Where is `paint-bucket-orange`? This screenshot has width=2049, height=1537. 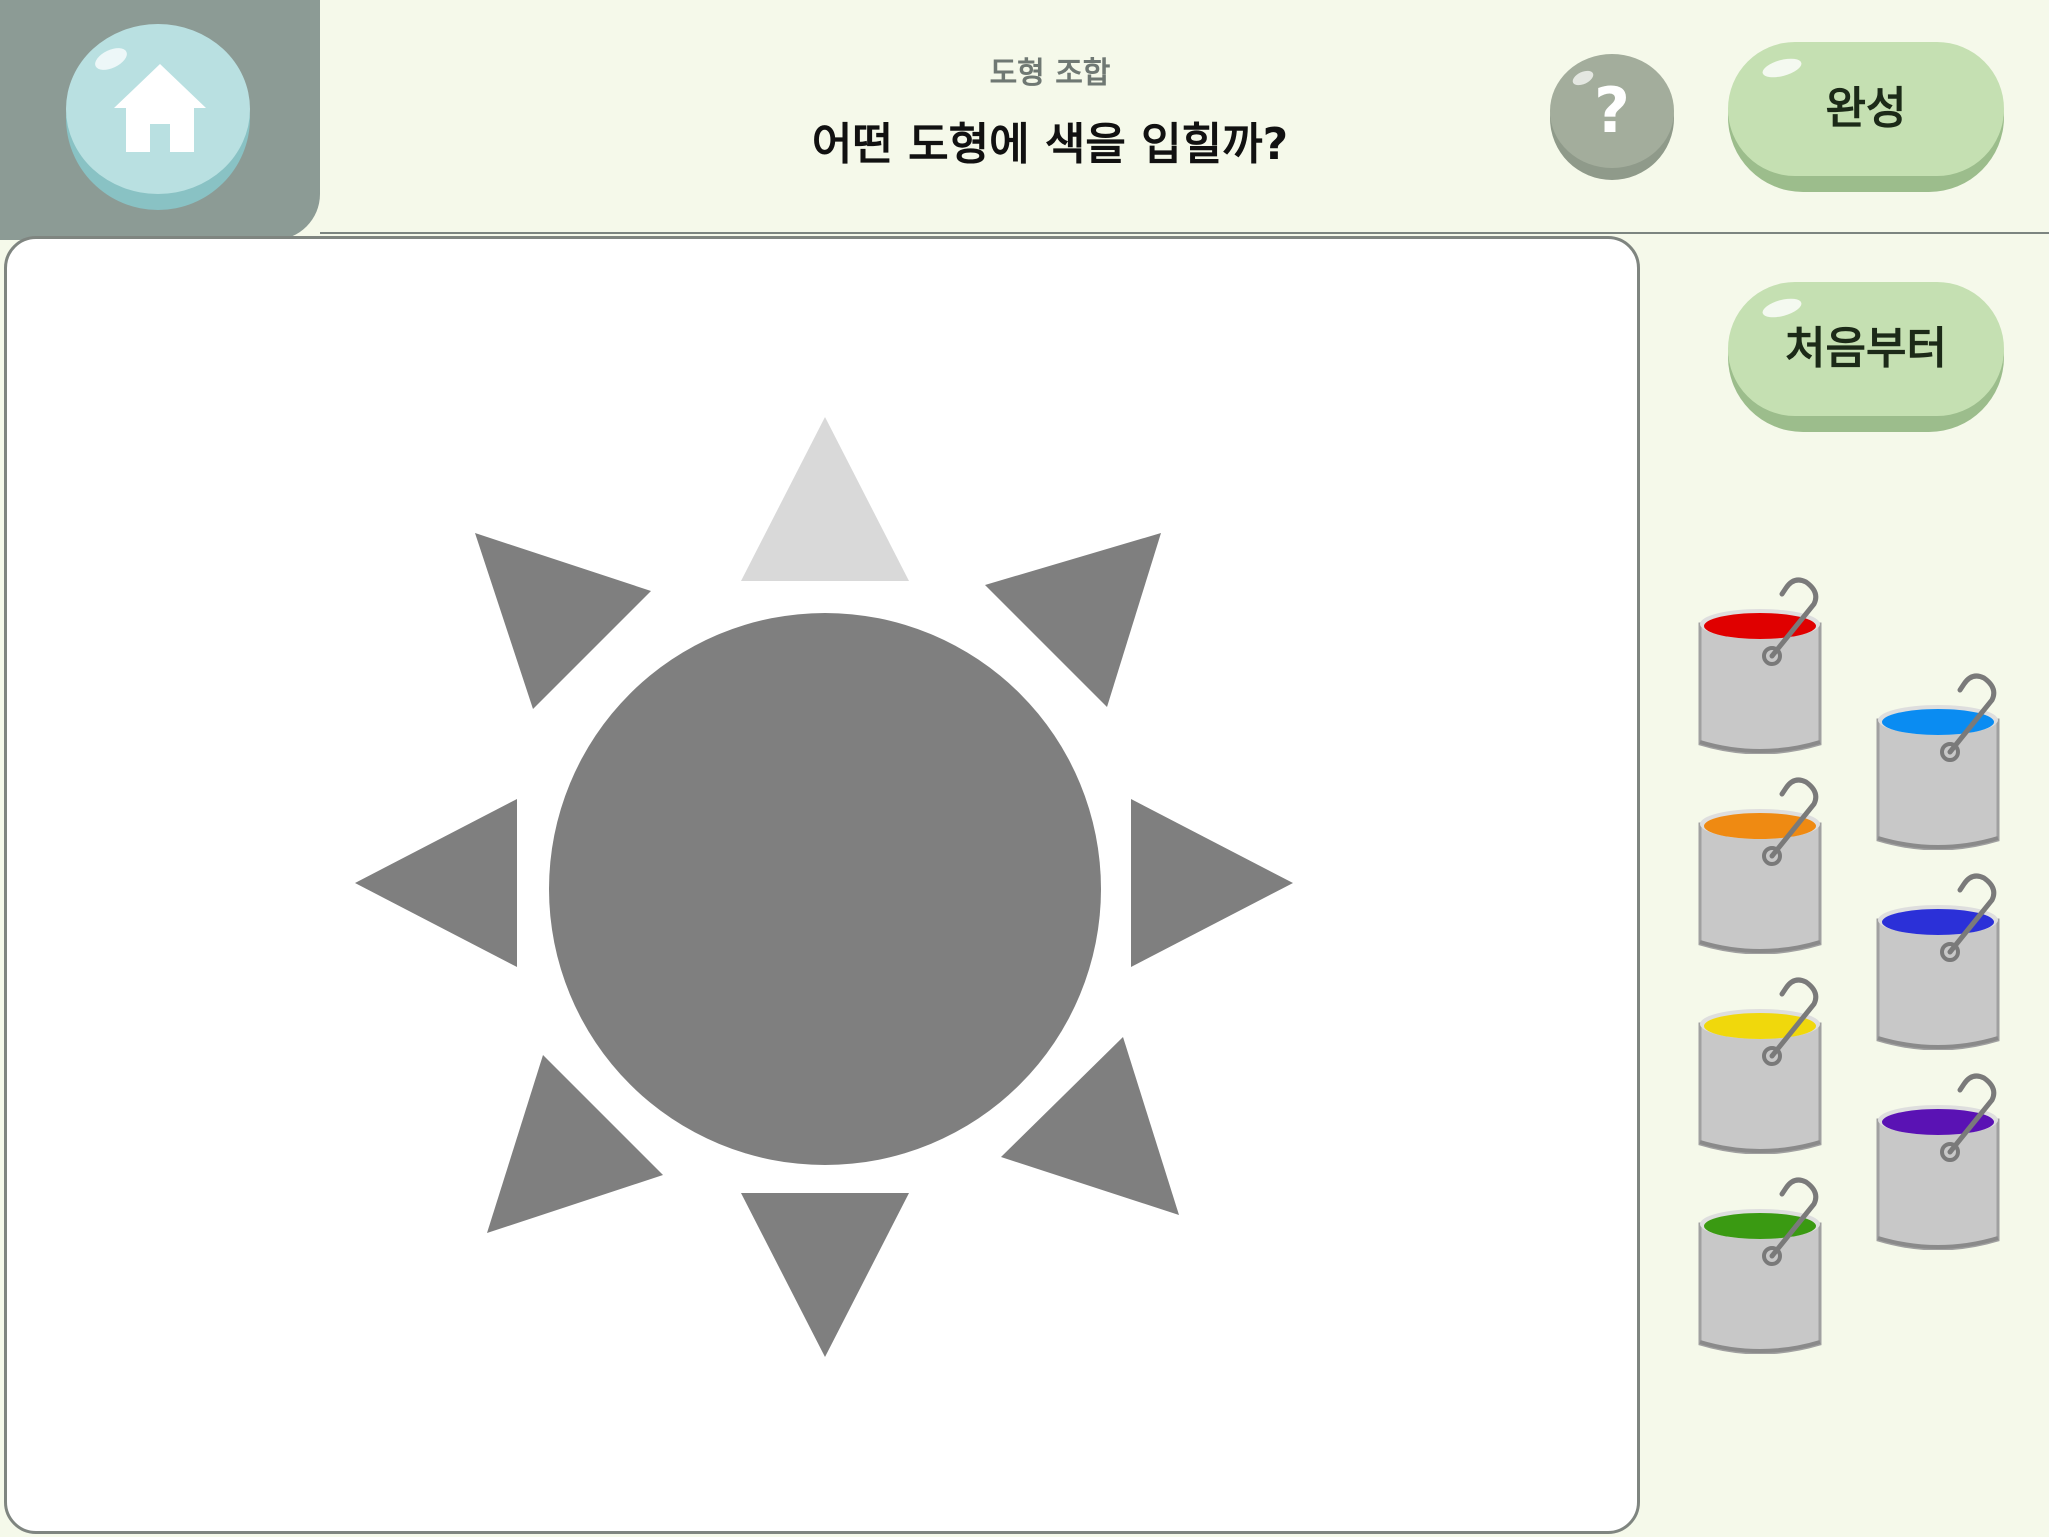
paint-bucket-orange is located at coordinates (1760, 864).